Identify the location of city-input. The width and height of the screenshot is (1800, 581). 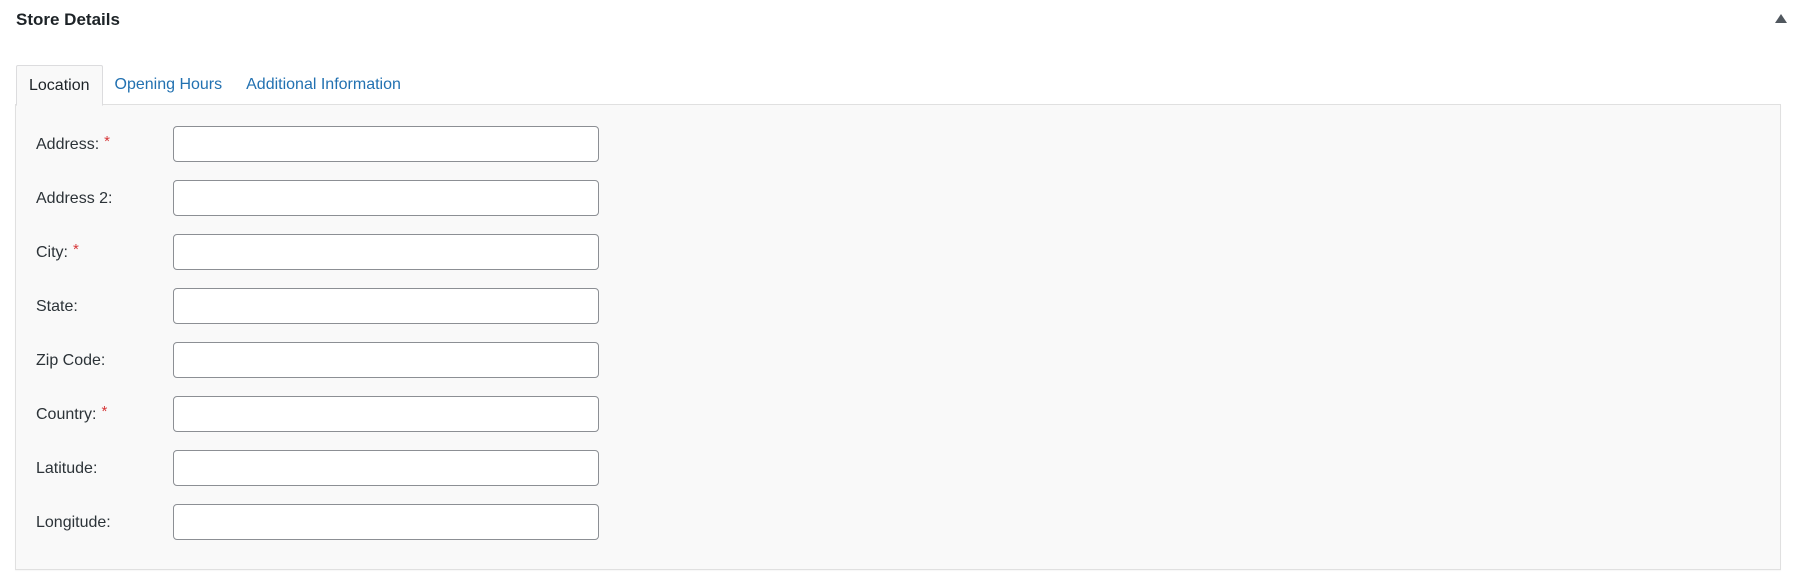
(386, 252).